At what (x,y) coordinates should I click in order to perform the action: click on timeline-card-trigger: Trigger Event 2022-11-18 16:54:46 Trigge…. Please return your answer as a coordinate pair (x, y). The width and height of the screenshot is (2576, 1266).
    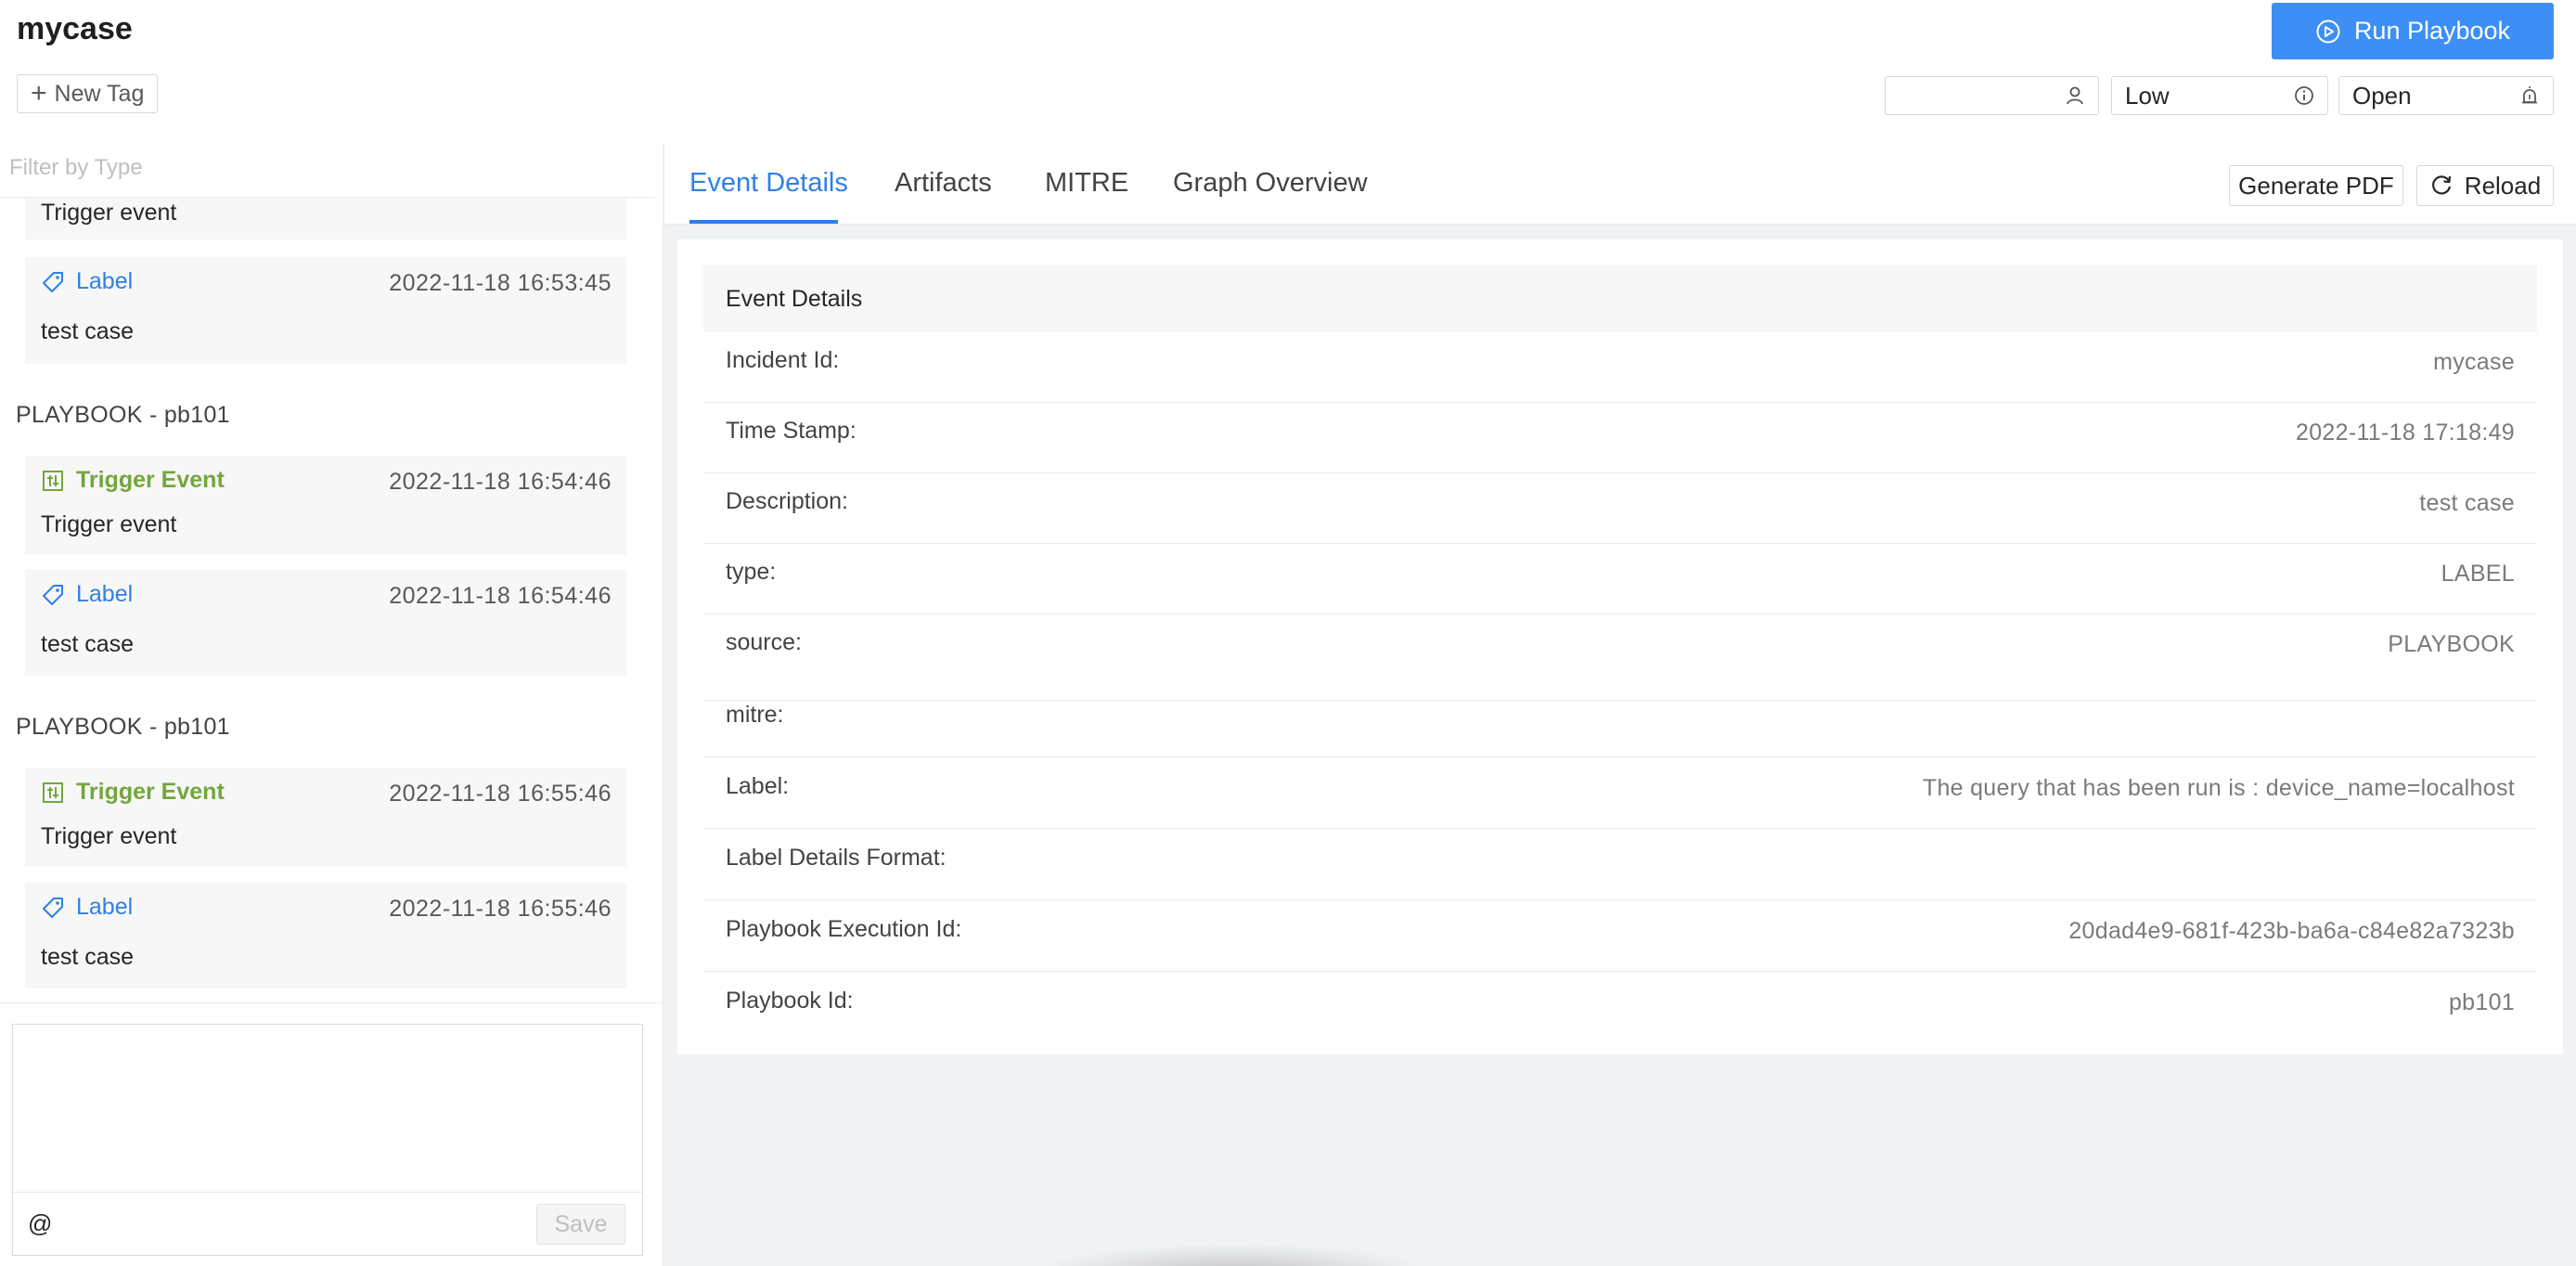
    Looking at the image, I should click on (325, 505).